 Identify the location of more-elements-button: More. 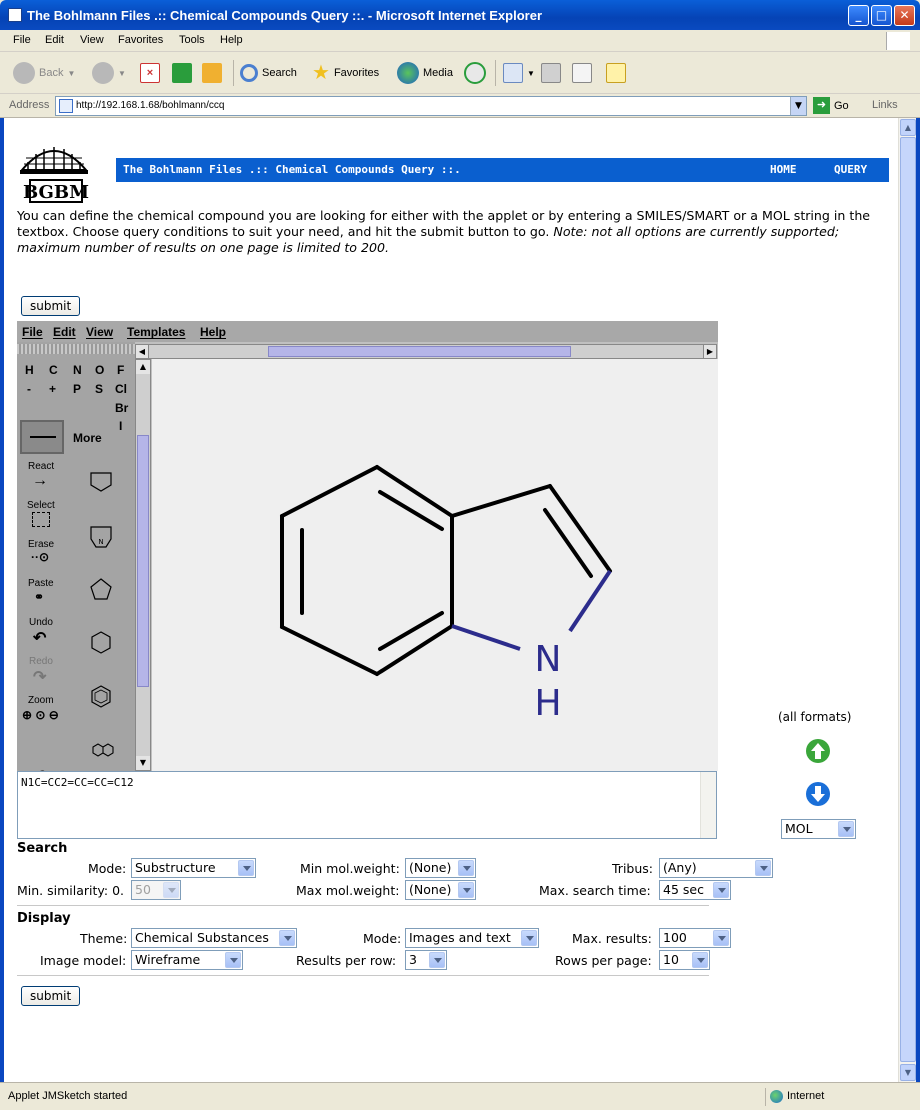
(87, 438).